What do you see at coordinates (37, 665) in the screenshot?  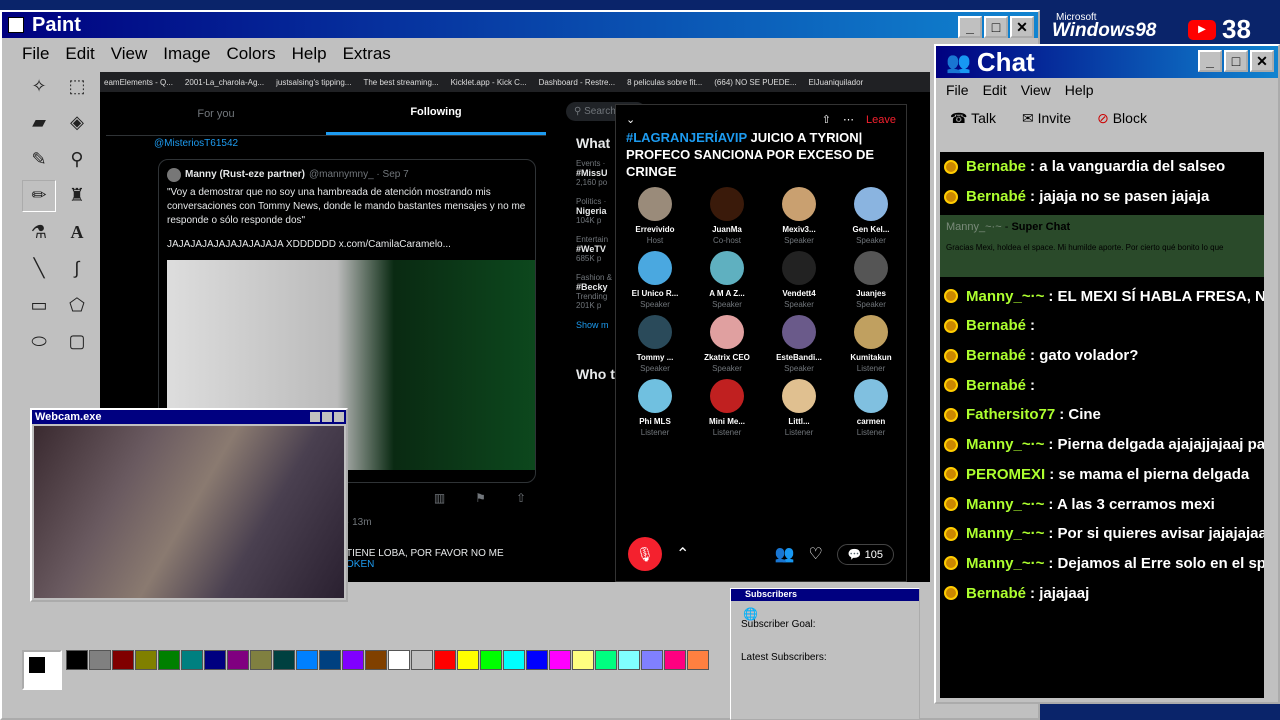 I see `foreground-color` at bounding box center [37, 665].